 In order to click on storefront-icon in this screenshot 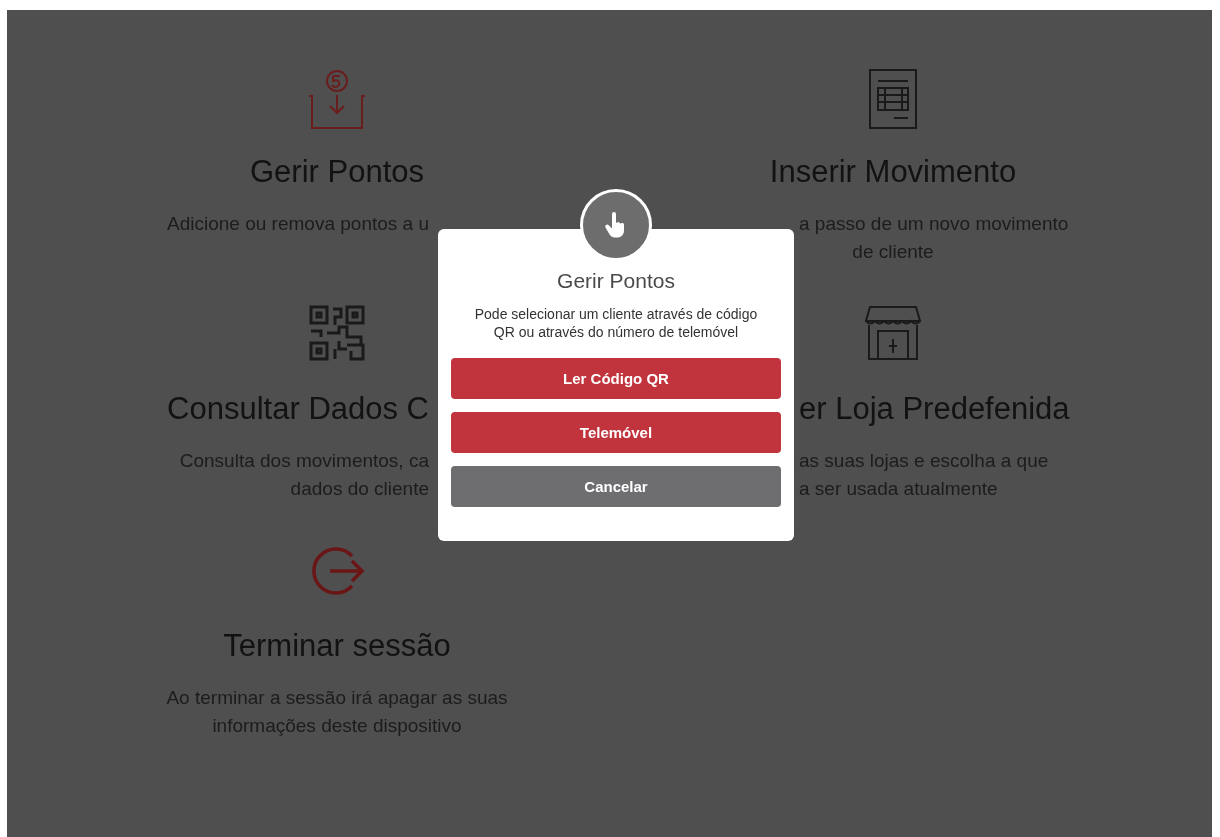, I will do `click(893, 333)`.